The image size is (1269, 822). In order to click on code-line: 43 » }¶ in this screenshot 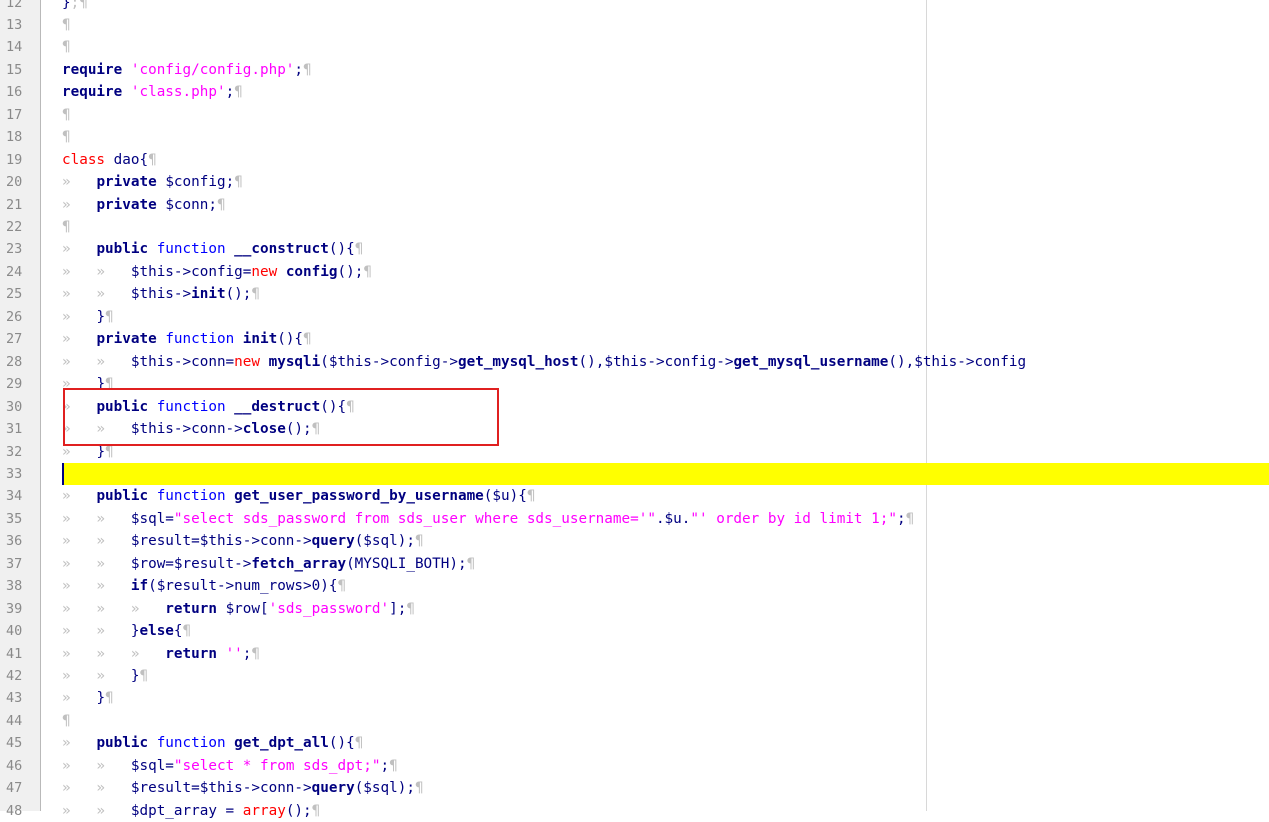, I will do `click(634, 698)`.